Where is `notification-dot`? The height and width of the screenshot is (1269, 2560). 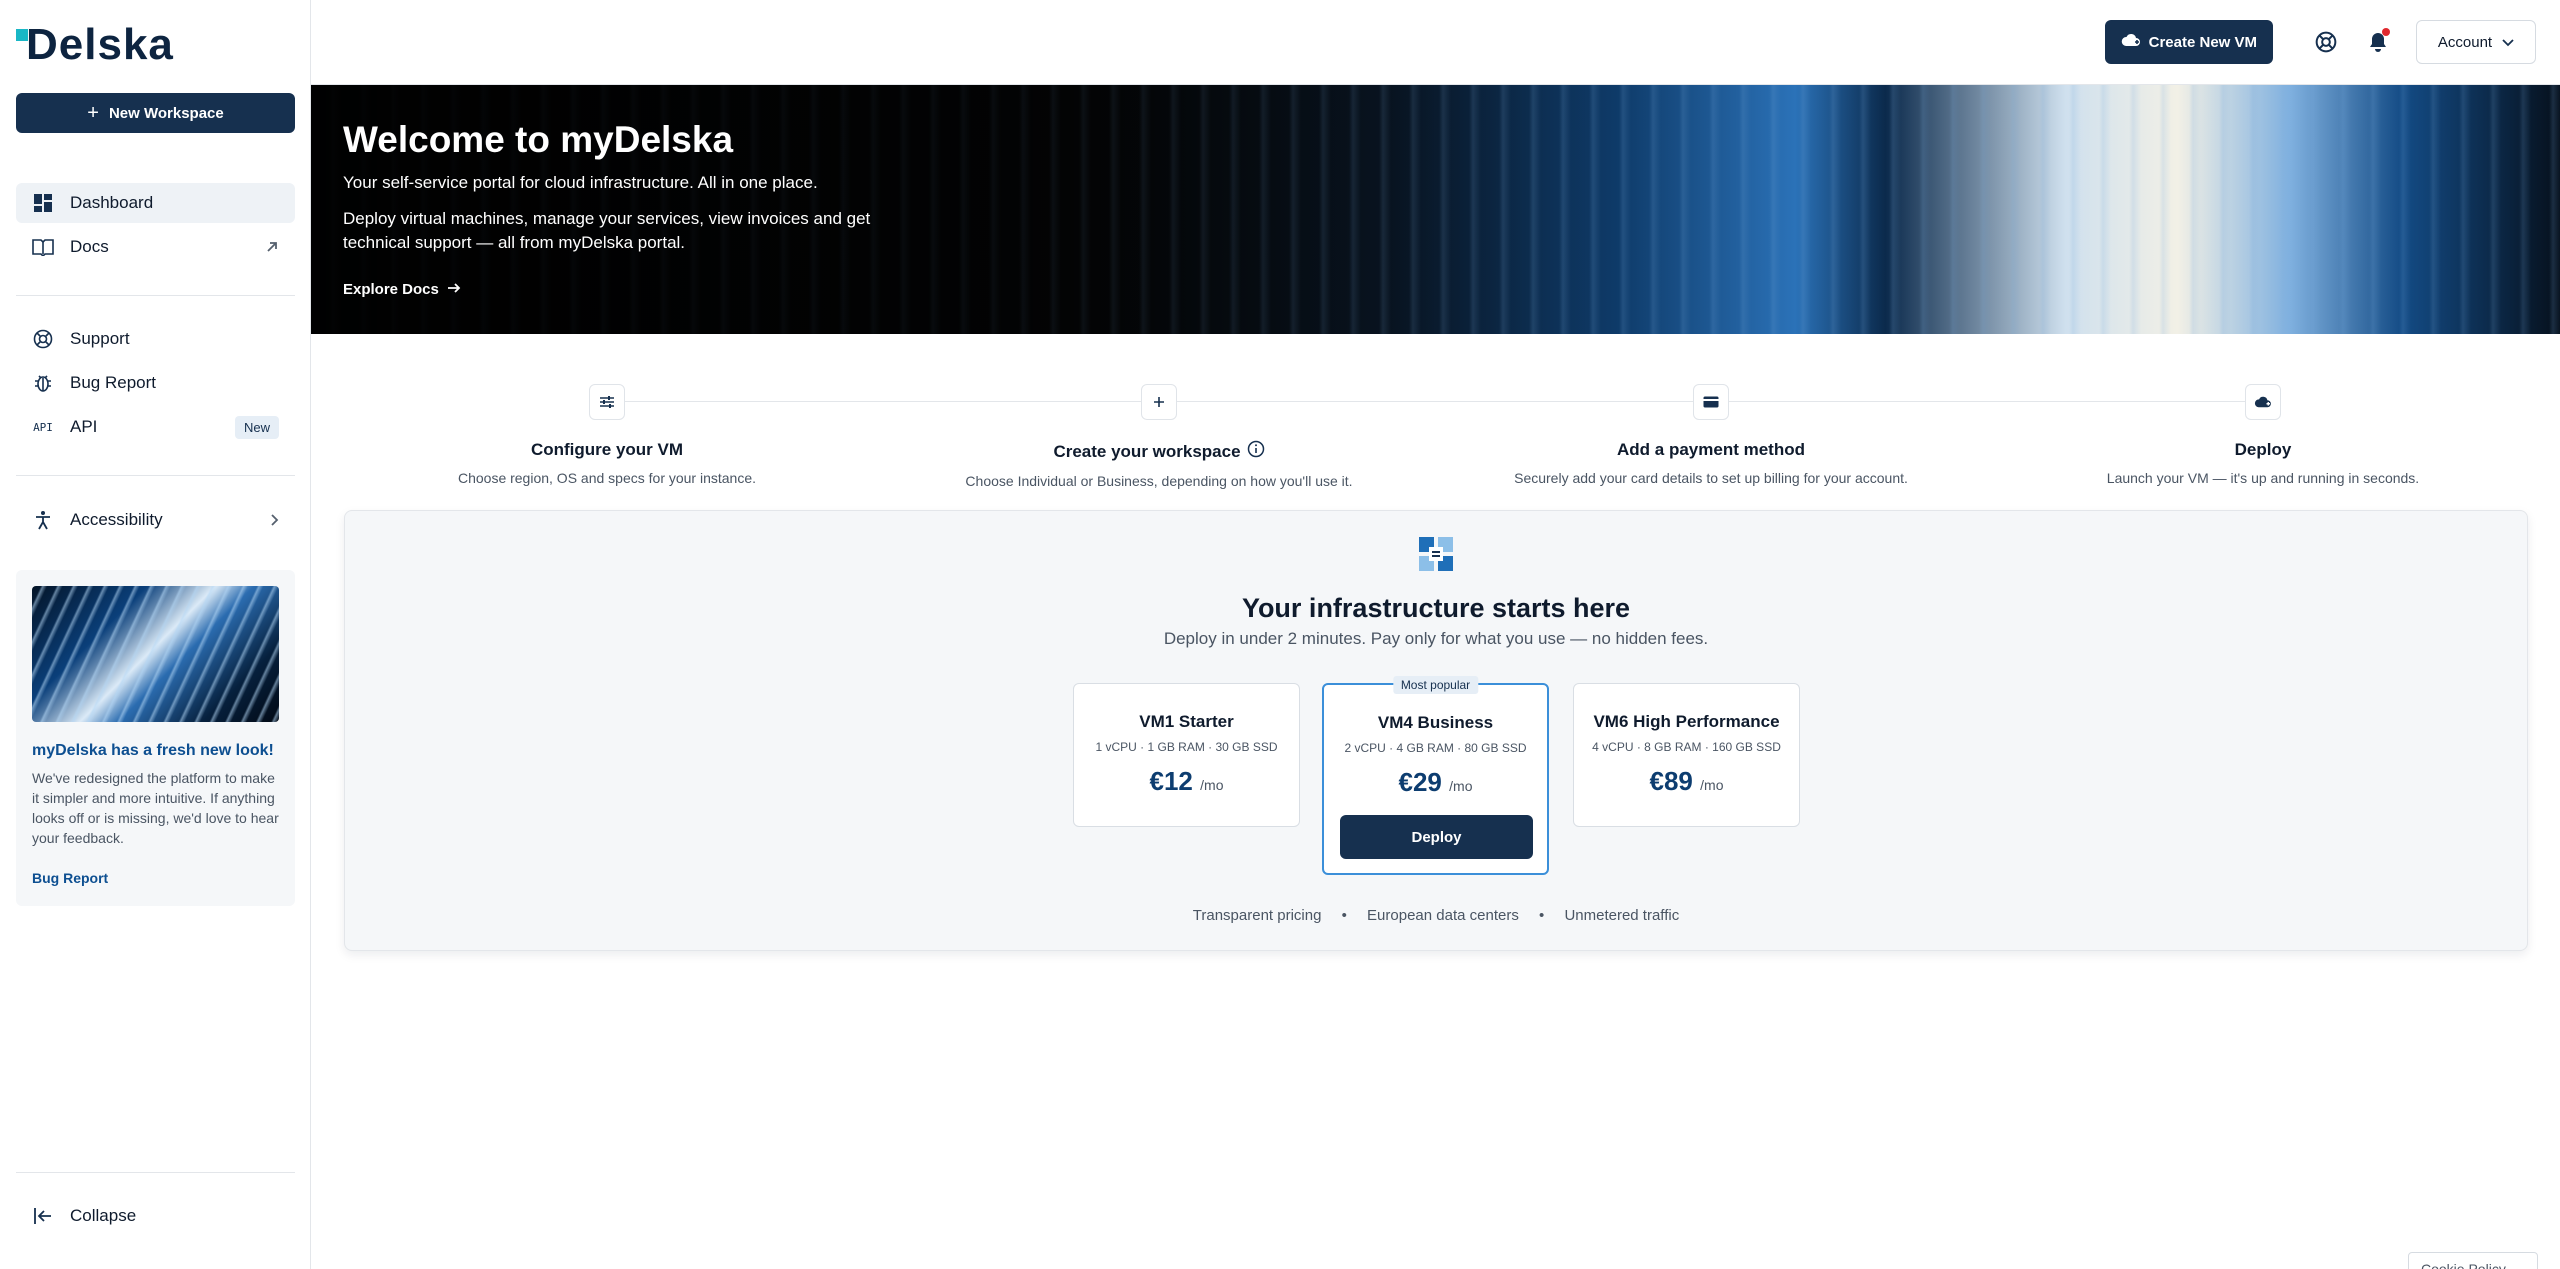 notification-dot is located at coordinates (2386, 32).